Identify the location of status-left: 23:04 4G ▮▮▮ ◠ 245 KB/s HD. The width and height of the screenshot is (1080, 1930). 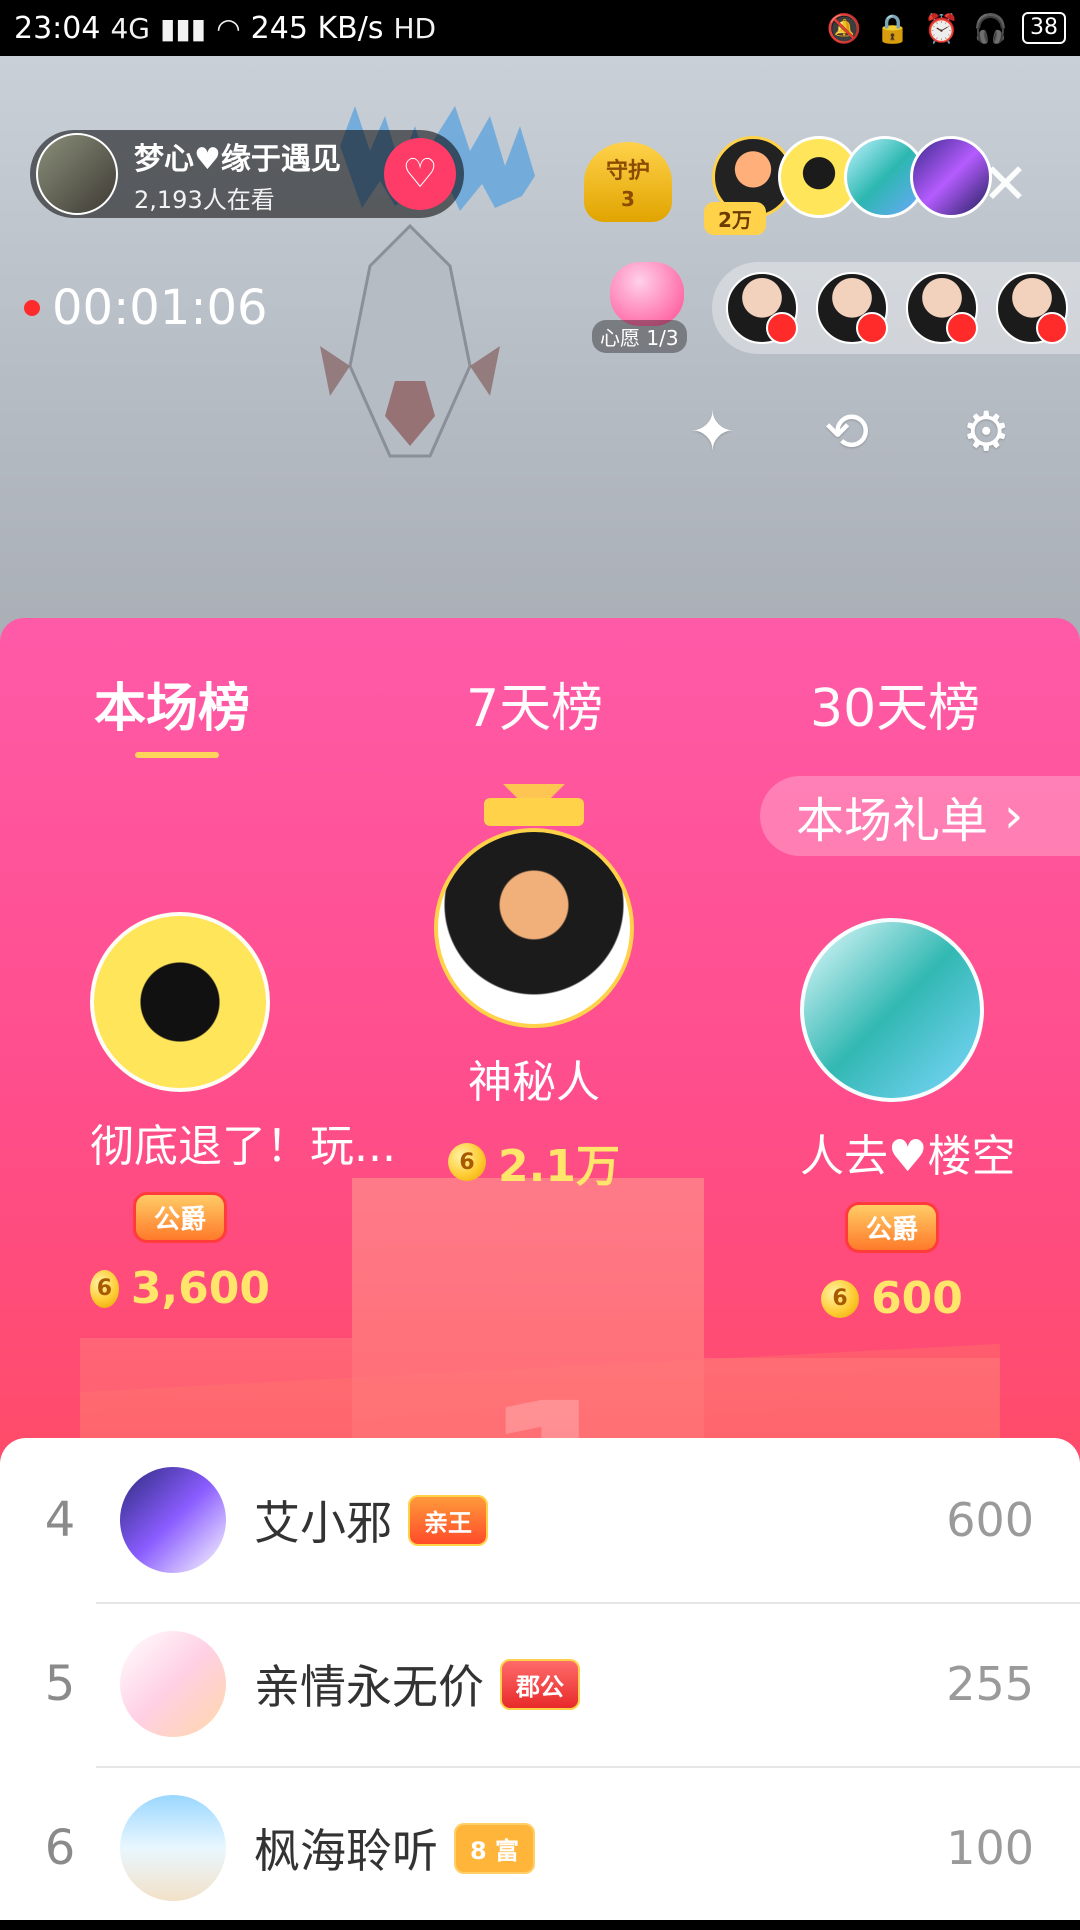
(225, 28).